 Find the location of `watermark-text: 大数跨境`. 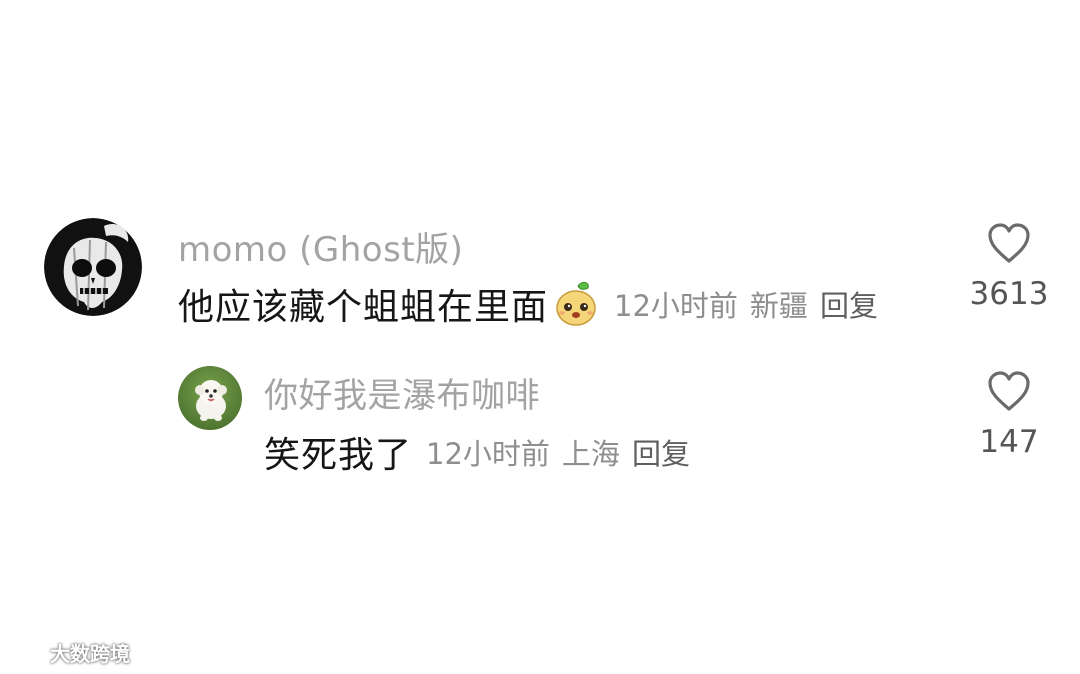

watermark-text: 大数跨境 is located at coordinates (90, 654).